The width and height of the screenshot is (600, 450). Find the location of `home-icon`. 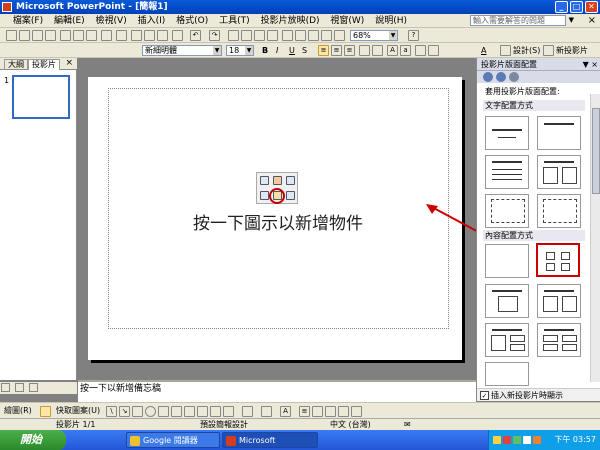

home-icon is located at coordinates (514, 77).